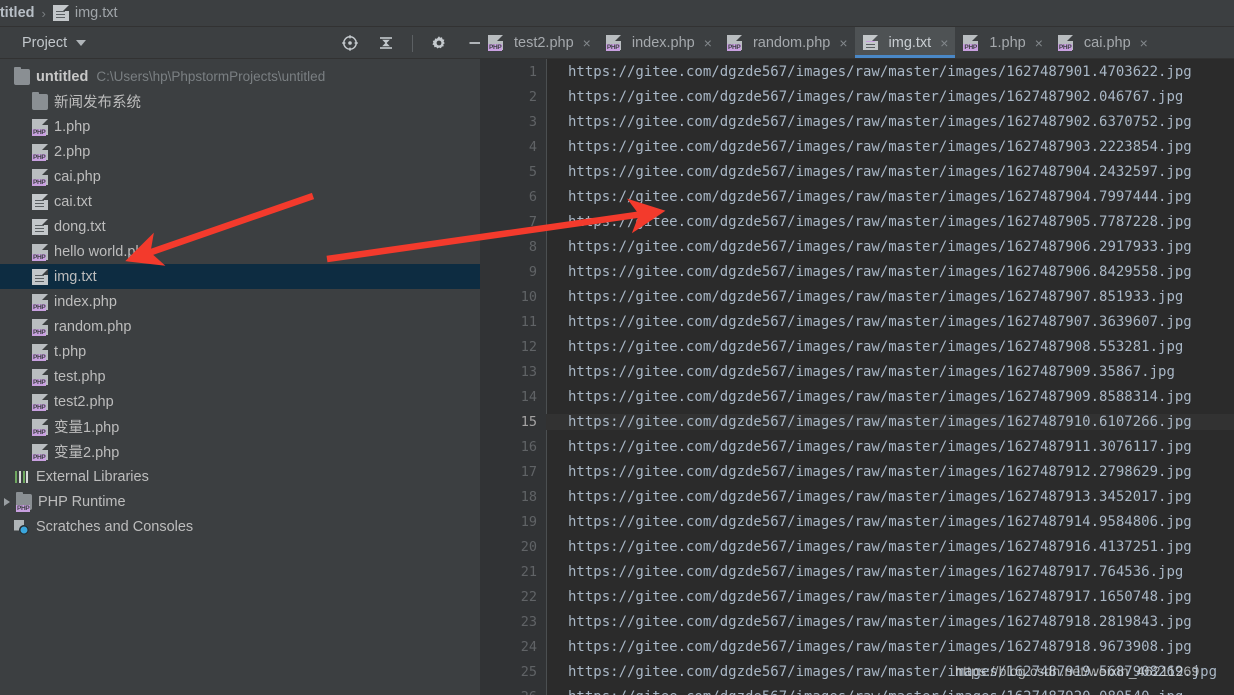 Image resolution: width=1234 pixels, height=695 pixels. What do you see at coordinates (240, 276) in the screenshot?
I see `tree-item-img.txt: img.txt` at bounding box center [240, 276].